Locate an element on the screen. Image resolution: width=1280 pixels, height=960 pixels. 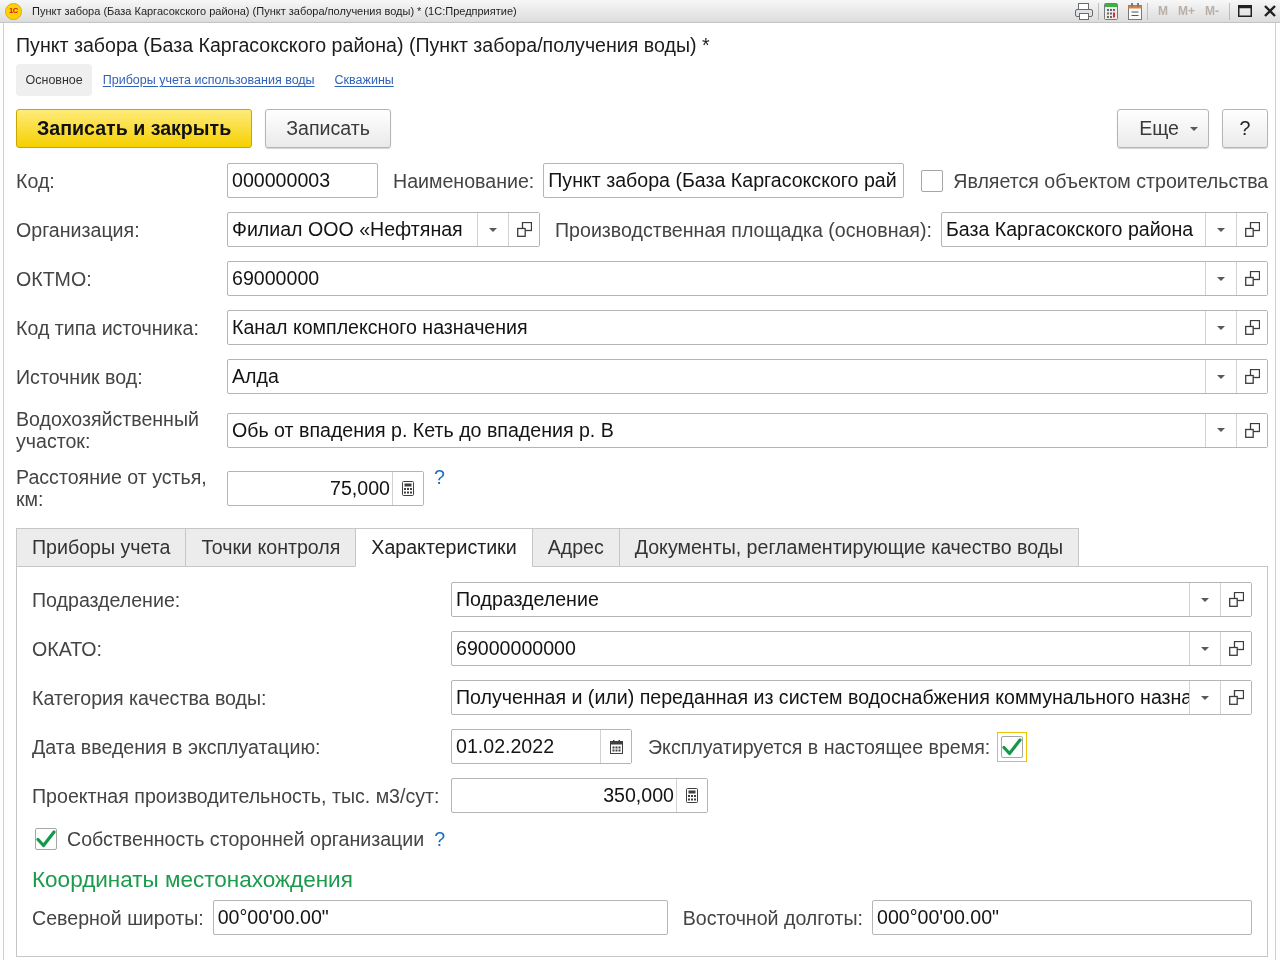
tab: Точки контроля is located at coordinates (271, 547).